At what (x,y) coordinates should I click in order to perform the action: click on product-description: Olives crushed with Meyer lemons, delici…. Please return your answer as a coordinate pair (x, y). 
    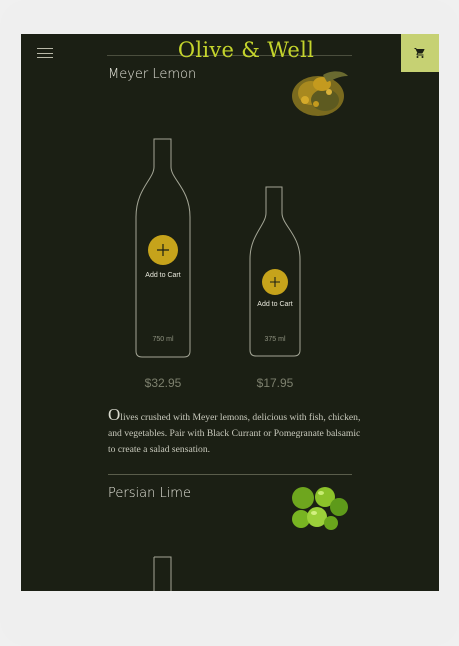
    Looking at the image, I should click on (238, 431).